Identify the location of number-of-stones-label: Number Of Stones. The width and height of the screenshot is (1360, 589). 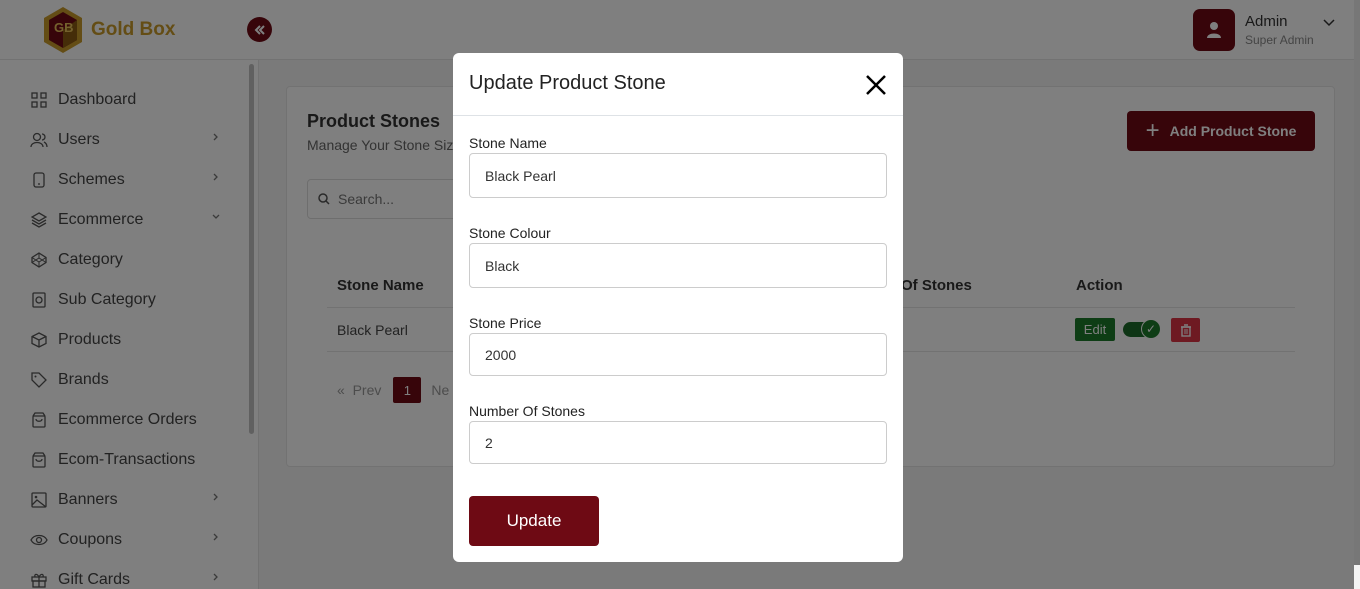
(527, 411).